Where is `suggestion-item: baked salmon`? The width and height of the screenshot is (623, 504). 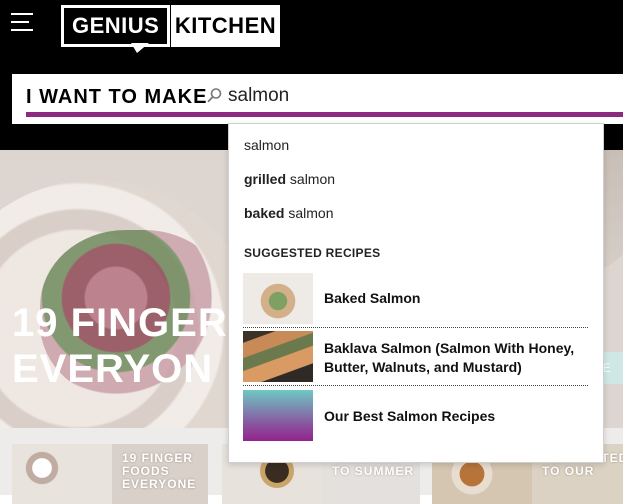 suggestion-item: baked salmon is located at coordinates (289, 213).